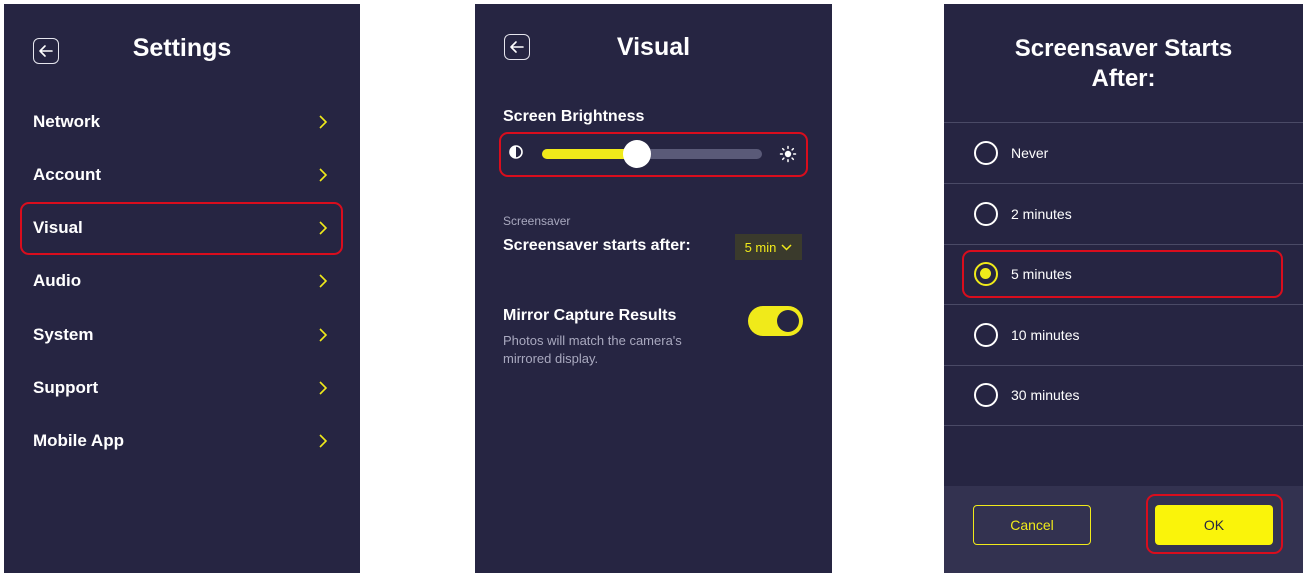 The image size is (1303, 573). What do you see at coordinates (788, 154) in the screenshot?
I see `sun-icon` at bounding box center [788, 154].